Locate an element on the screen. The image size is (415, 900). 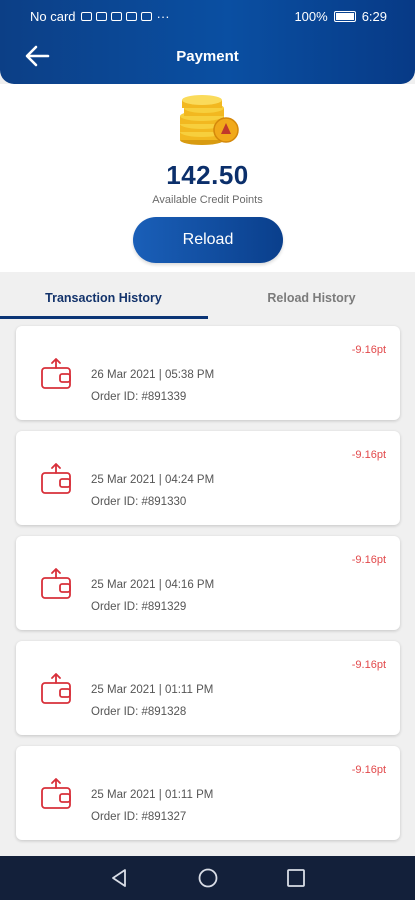
wifi-icon is located at coordinates (101, 16).